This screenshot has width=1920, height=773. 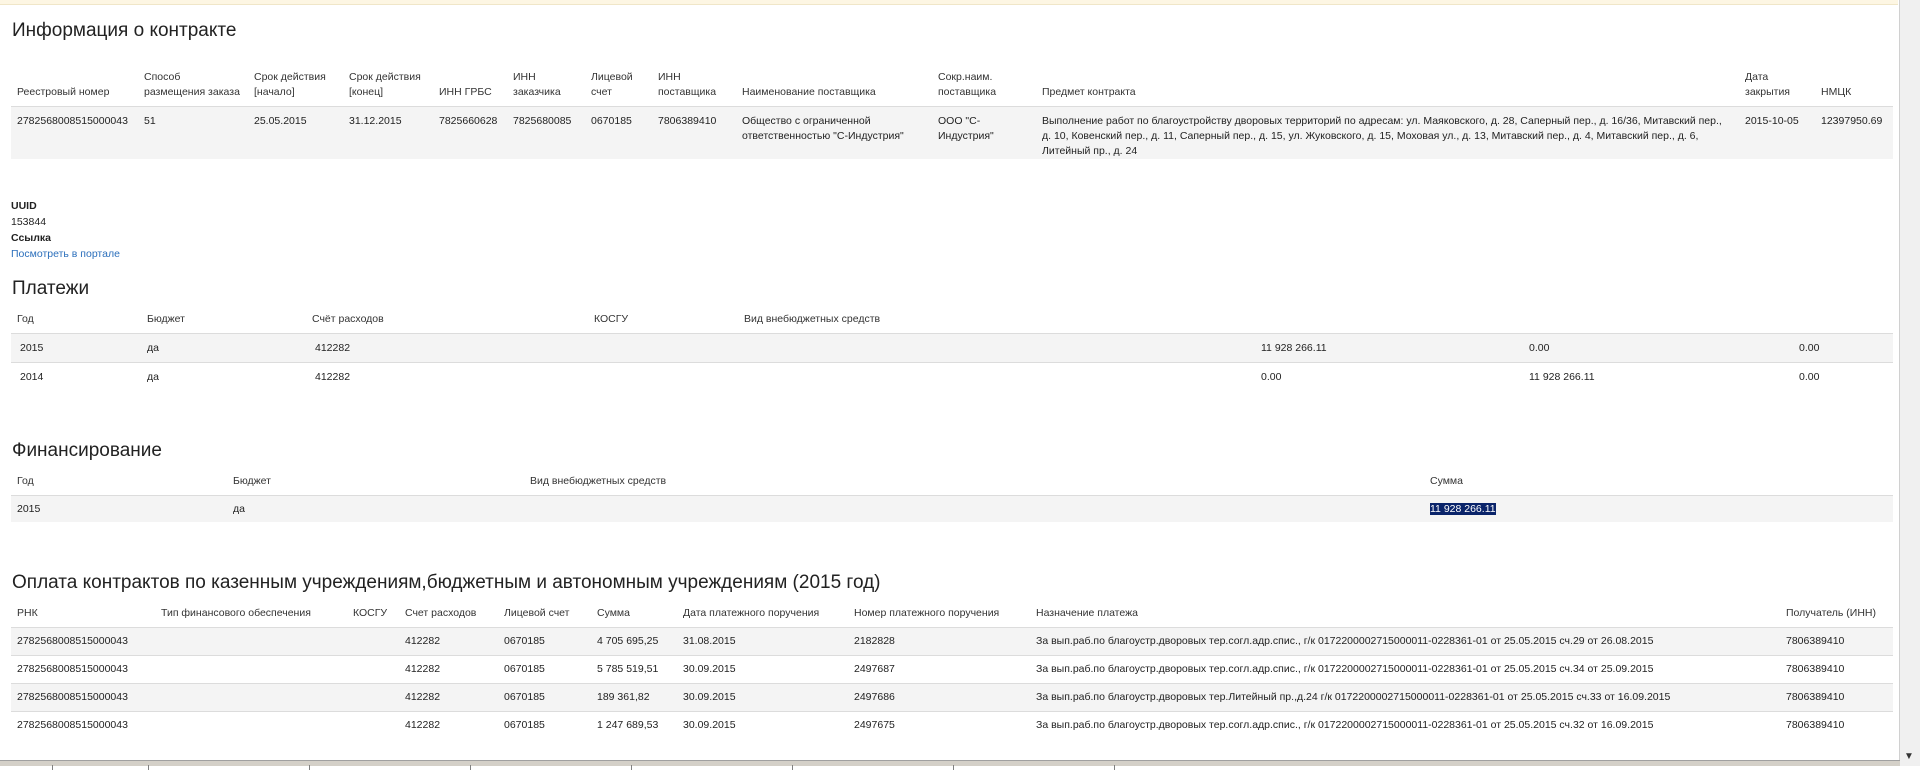 What do you see at coordinates (537, 612) in the screenshot?
I see `col-header: Лицевой счет` at bounding box center [537, 612].